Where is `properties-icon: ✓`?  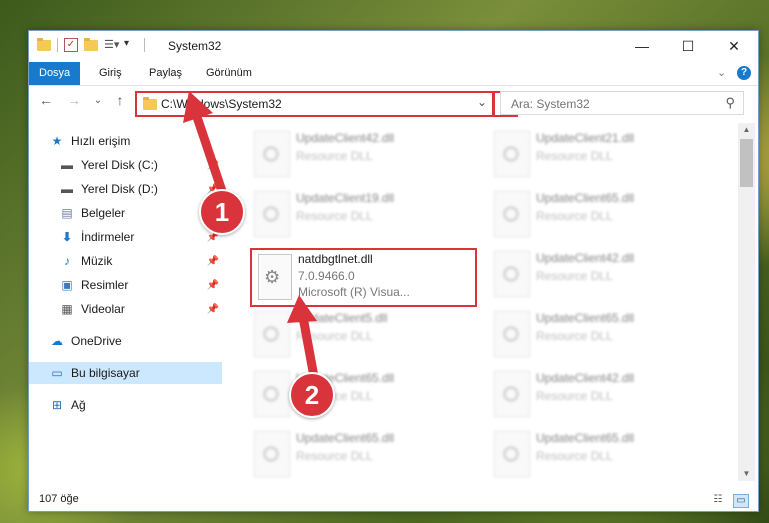
properties-icon: ✓ is located at coordinates (71, 45).